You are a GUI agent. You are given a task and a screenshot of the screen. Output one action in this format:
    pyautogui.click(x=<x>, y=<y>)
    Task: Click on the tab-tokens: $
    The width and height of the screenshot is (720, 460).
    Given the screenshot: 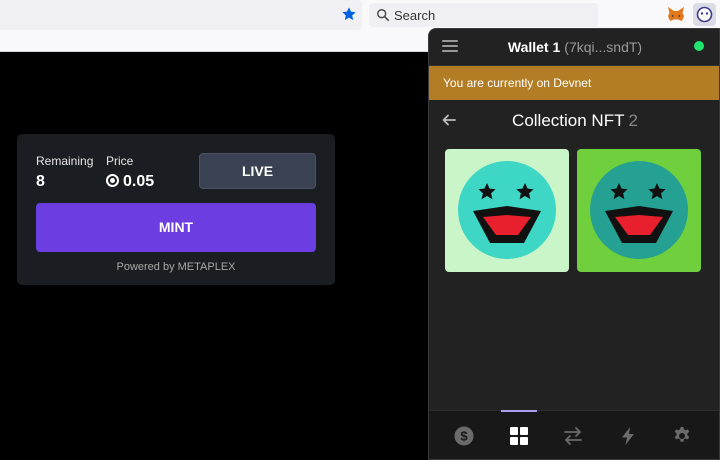 What is the action you would take?
    pyautogui.click(x=464, y=435)
    